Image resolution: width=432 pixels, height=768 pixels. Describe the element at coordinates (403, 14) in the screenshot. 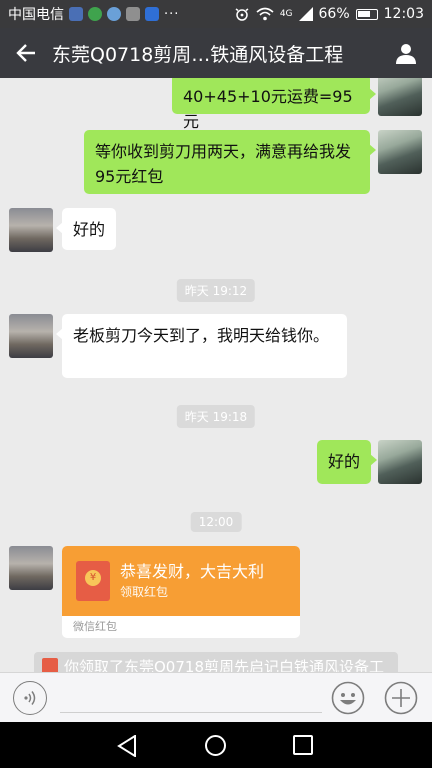

I see `clock: 12:03` at that location.